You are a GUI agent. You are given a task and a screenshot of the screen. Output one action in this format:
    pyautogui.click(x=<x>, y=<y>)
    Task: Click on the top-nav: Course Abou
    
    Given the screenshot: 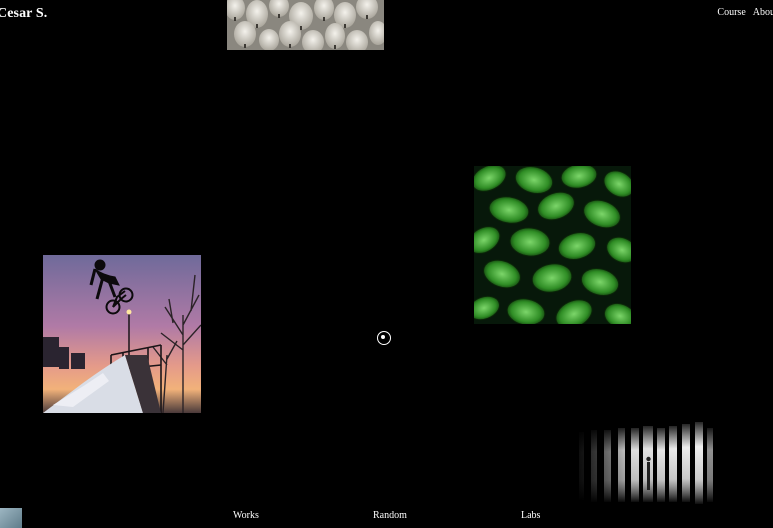 What is the action you would take?
    pyautogui.click(x=745, y=12)
    